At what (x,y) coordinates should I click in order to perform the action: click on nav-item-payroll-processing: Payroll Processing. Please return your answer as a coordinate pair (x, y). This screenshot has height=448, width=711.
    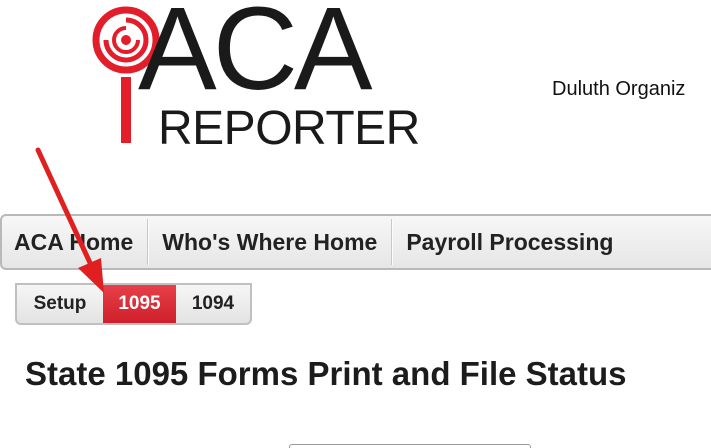
    Looking at the image, I should click on (509, 242).